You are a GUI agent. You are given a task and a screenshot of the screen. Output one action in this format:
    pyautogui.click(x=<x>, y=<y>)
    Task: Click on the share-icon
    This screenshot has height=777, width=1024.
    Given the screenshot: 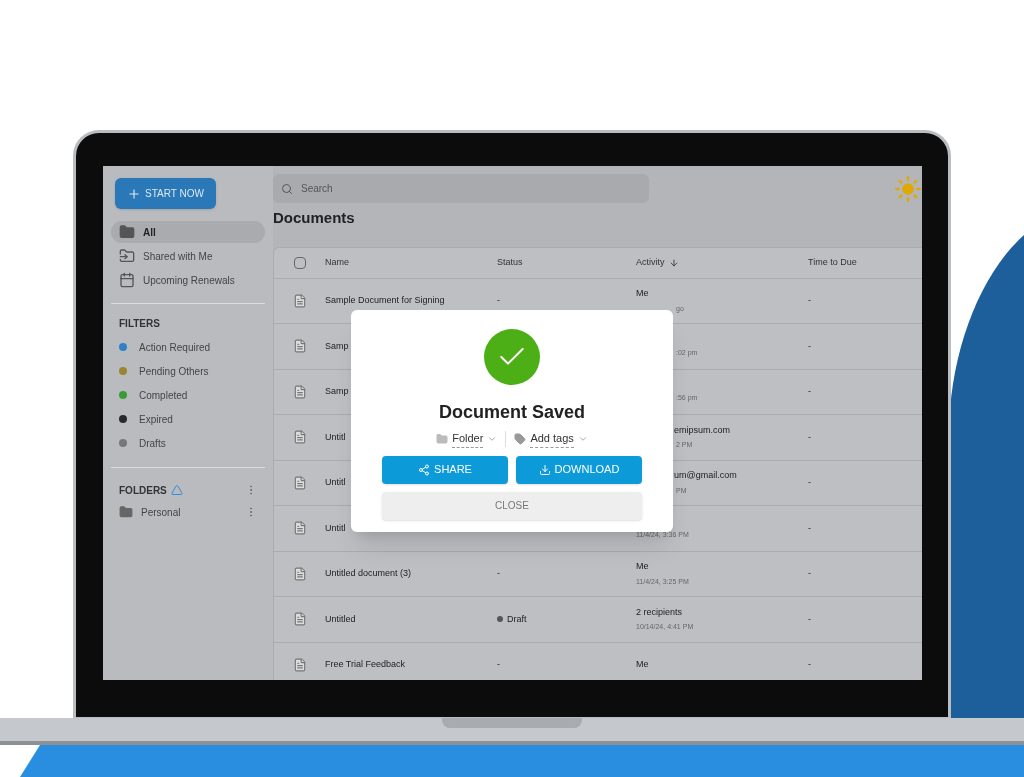 What is the action you would take?
    pyautogui.click(x=424, y=469)
    